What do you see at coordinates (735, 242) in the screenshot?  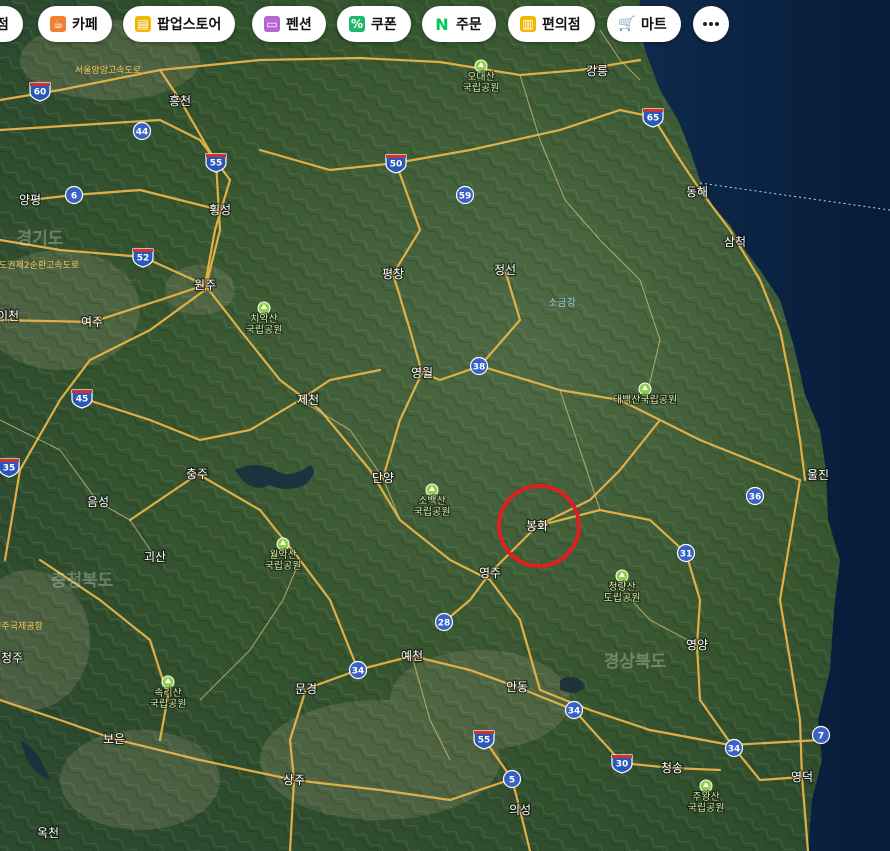 I see `place-label: 삼척` at bounding box center [735, 242].